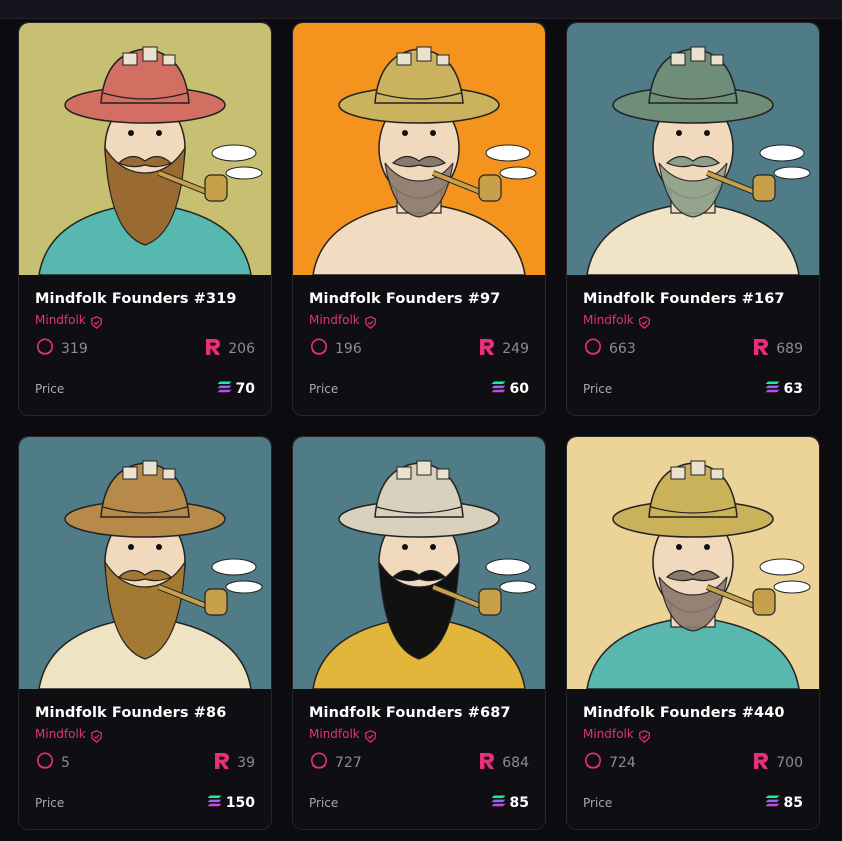 Image resolution: width=842 pixels, height=841 pixels. What do you see at coordinates (693, 713) in the screenshot?
I see `nft-title: Mindfolk Founders #440` at bounding box center [693, 713].